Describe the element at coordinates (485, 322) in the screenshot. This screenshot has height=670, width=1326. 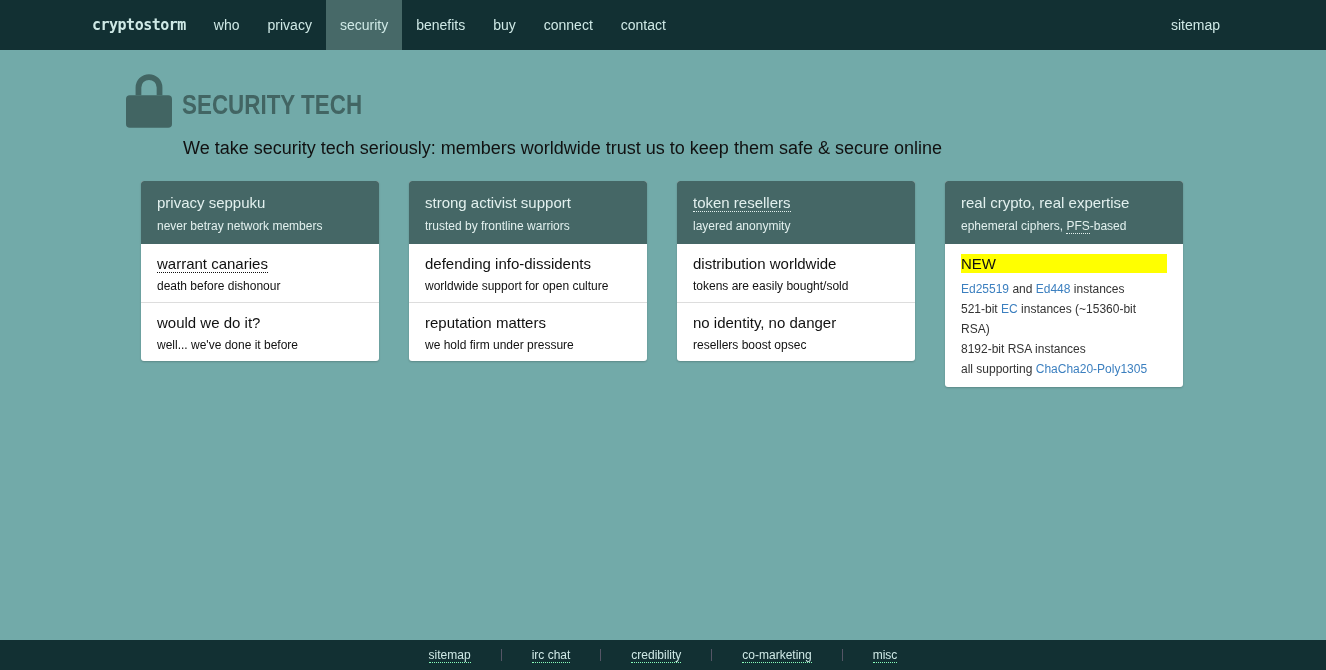
I see `item-title: reputation matters` at that location.